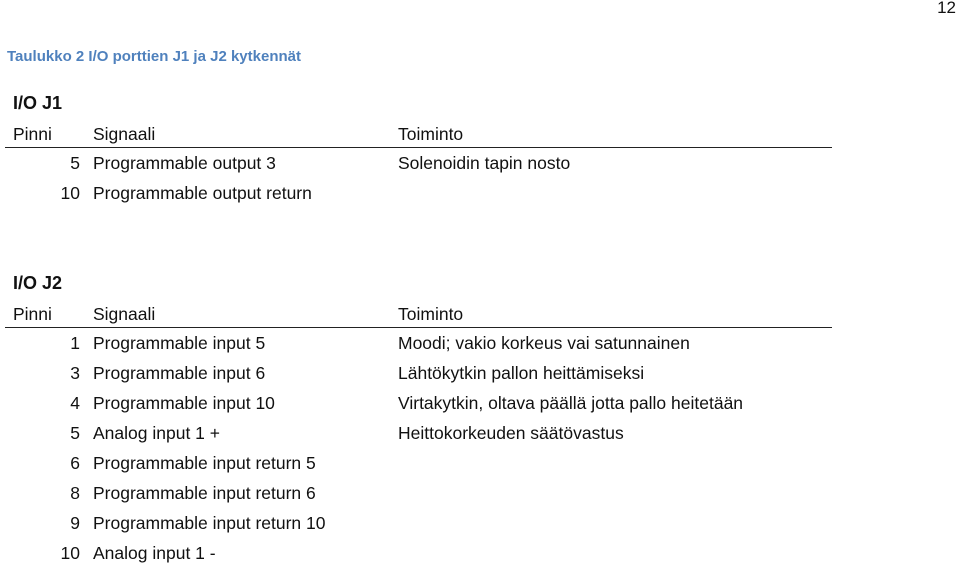 Image resolution: width=960 pixels, height=568 pixels. What do you see at coordinates (75, 462) in the screenshot?
I see `pin-cell: 6` at bounding box center [75, 462].